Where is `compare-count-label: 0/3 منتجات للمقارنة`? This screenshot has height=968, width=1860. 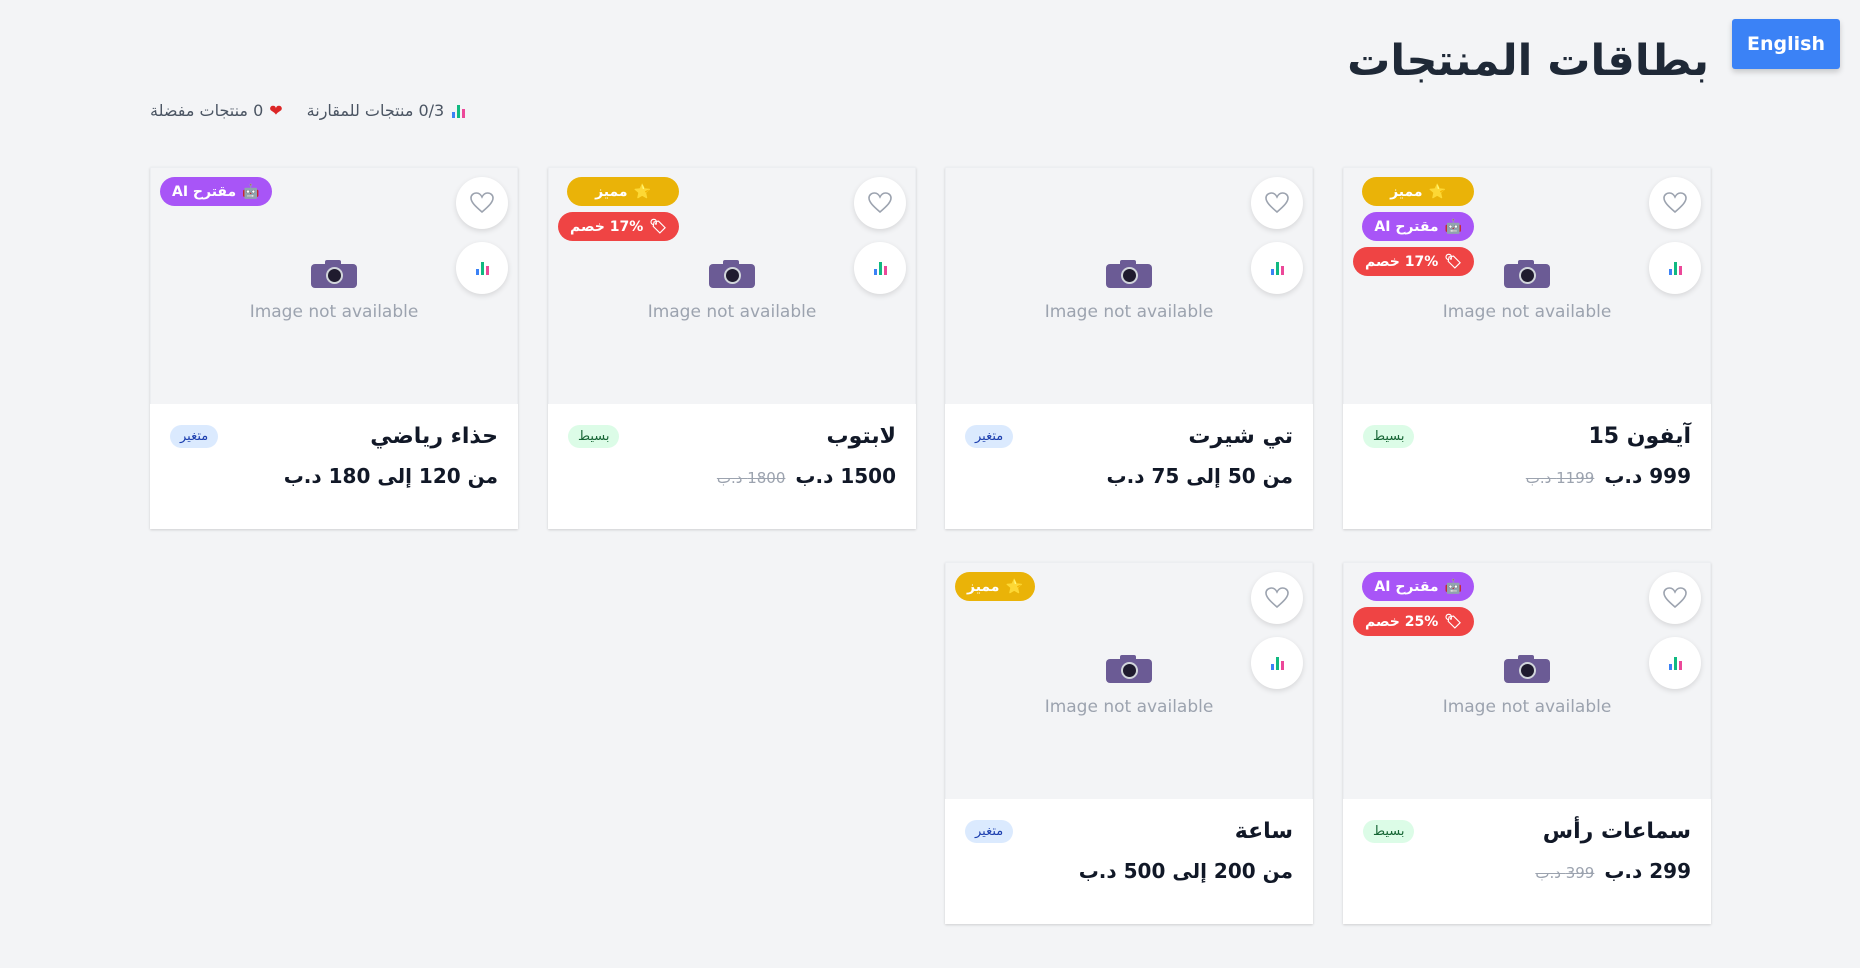
compare-count-label: 0/3 منتجات للمقارنة is located at coordinates (375, 110).